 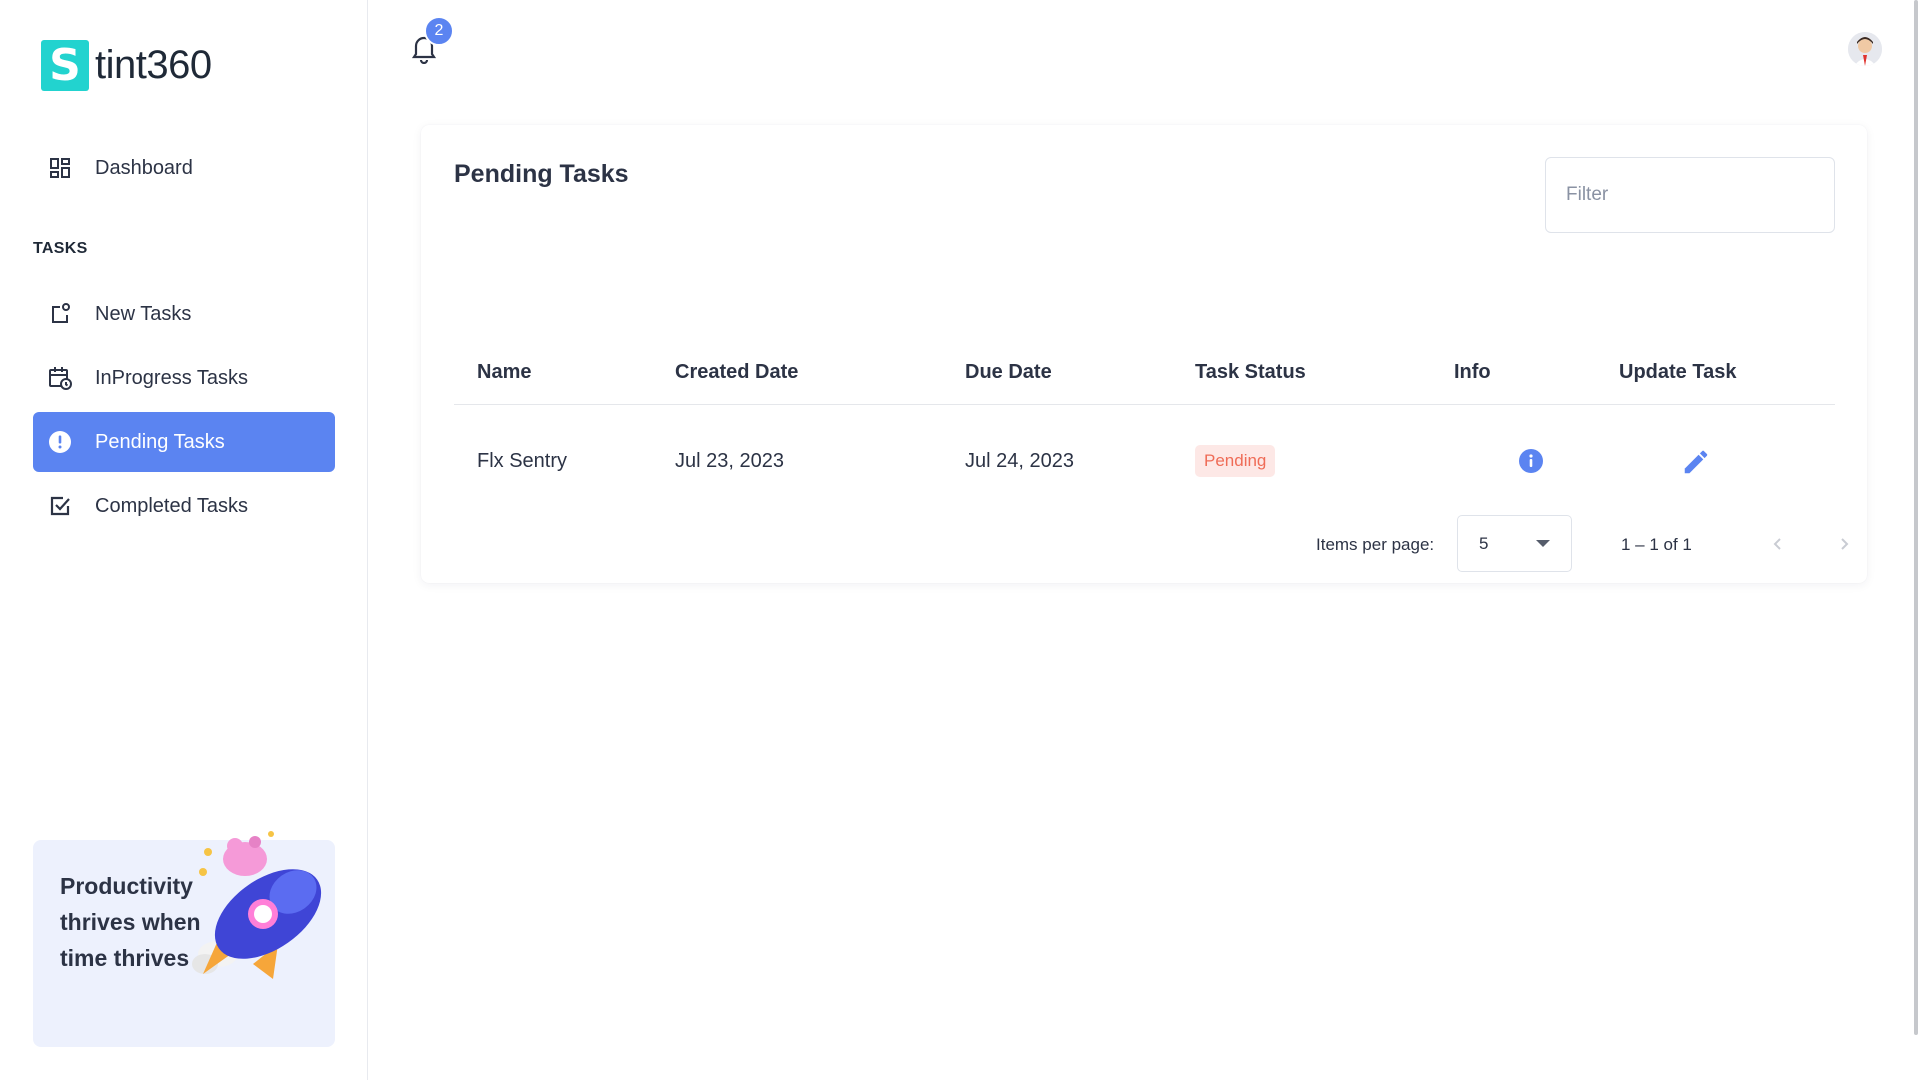 What do you see at coordinates (1543, 543) in the screenshot?
I see `chevron-down-icon` at bounding box center [1543, 543].